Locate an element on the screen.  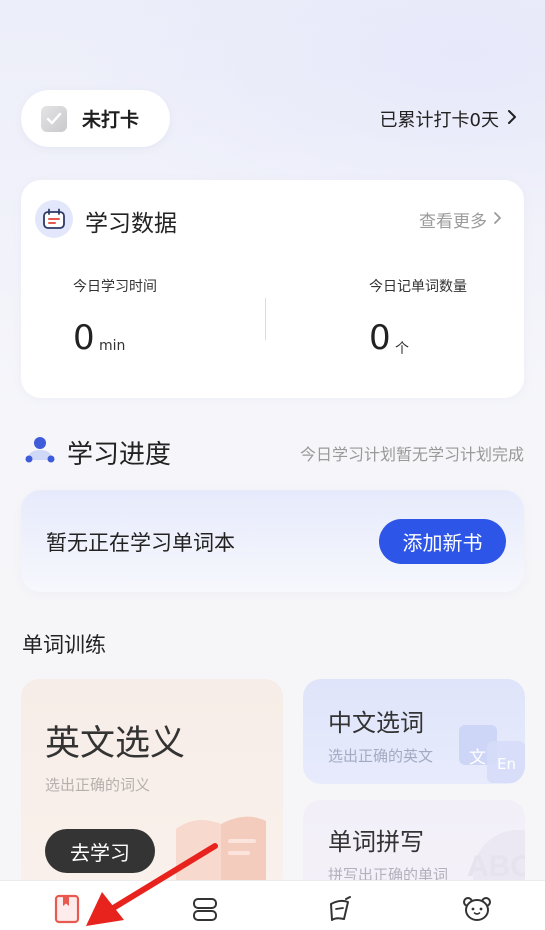
progress-note: 今日学习计划暂无学习计划完成 is located at coordinates (411, 454).